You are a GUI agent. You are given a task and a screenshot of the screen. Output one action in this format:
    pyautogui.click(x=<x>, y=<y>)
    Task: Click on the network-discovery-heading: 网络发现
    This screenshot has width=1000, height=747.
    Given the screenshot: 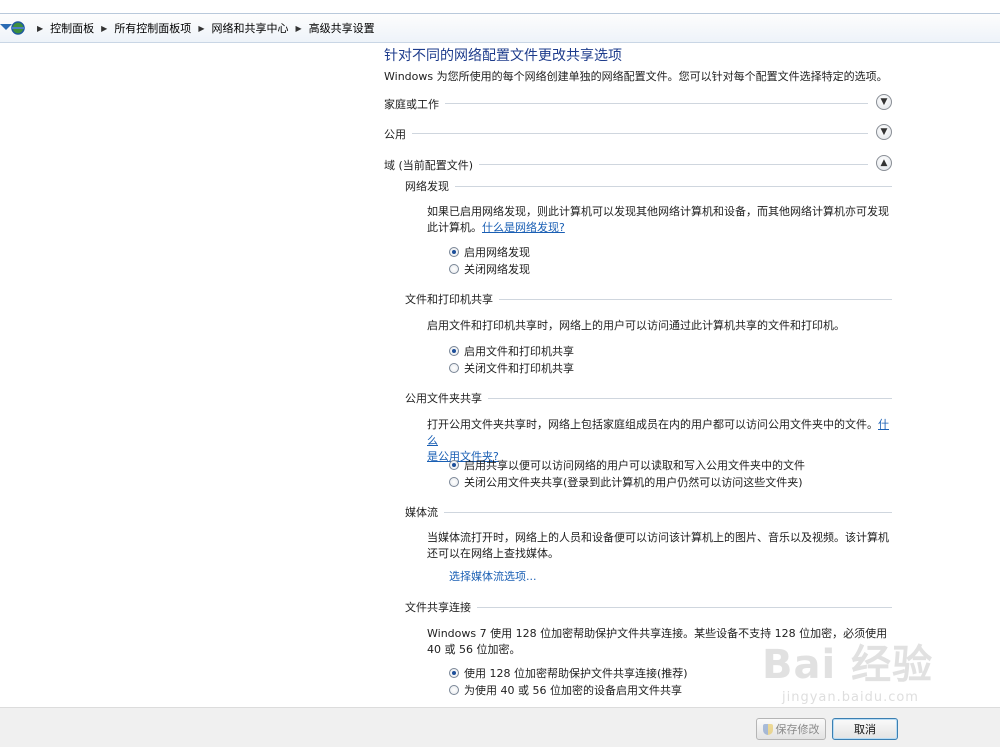 What is the action you would take?
    pyautogui.click(x=430, y=186)
    